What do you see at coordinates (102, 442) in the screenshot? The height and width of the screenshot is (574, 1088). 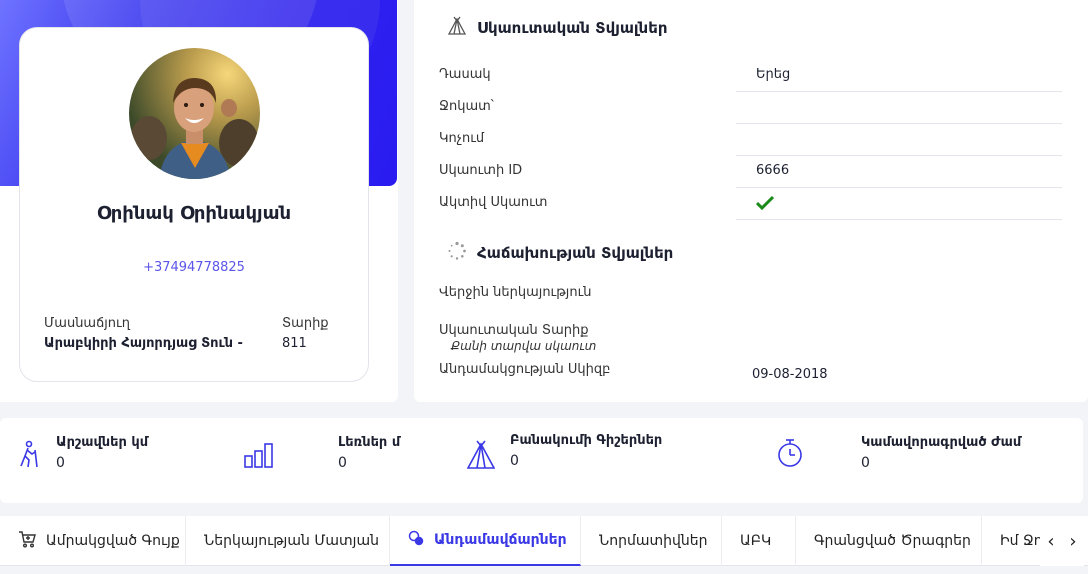 I see `stat-hiking-title: Արշավներ կմ` at bounding box center [102, 442].